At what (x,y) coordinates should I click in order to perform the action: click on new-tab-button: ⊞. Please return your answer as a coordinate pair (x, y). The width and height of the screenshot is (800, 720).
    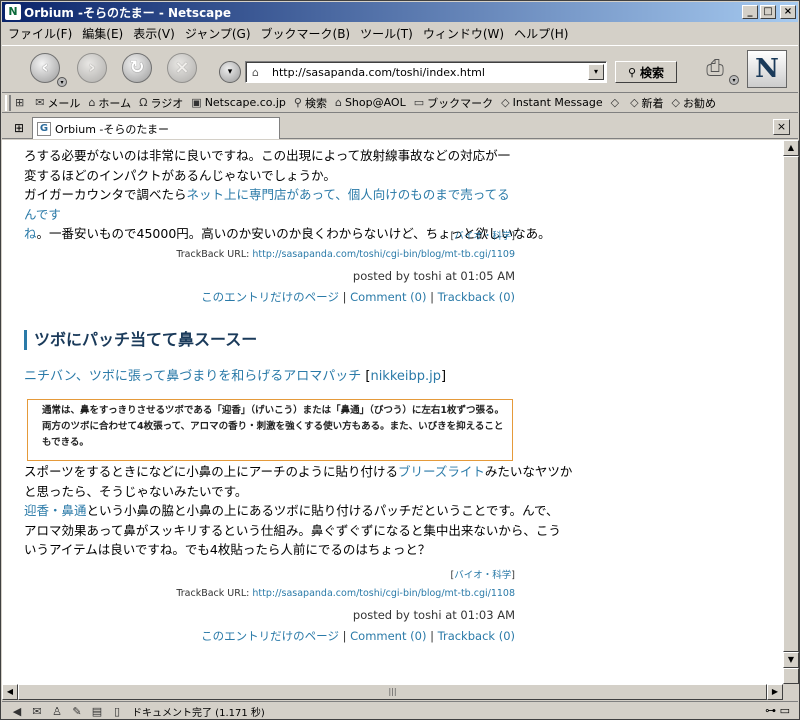
    Looking at the image, I should click on (19, 128).